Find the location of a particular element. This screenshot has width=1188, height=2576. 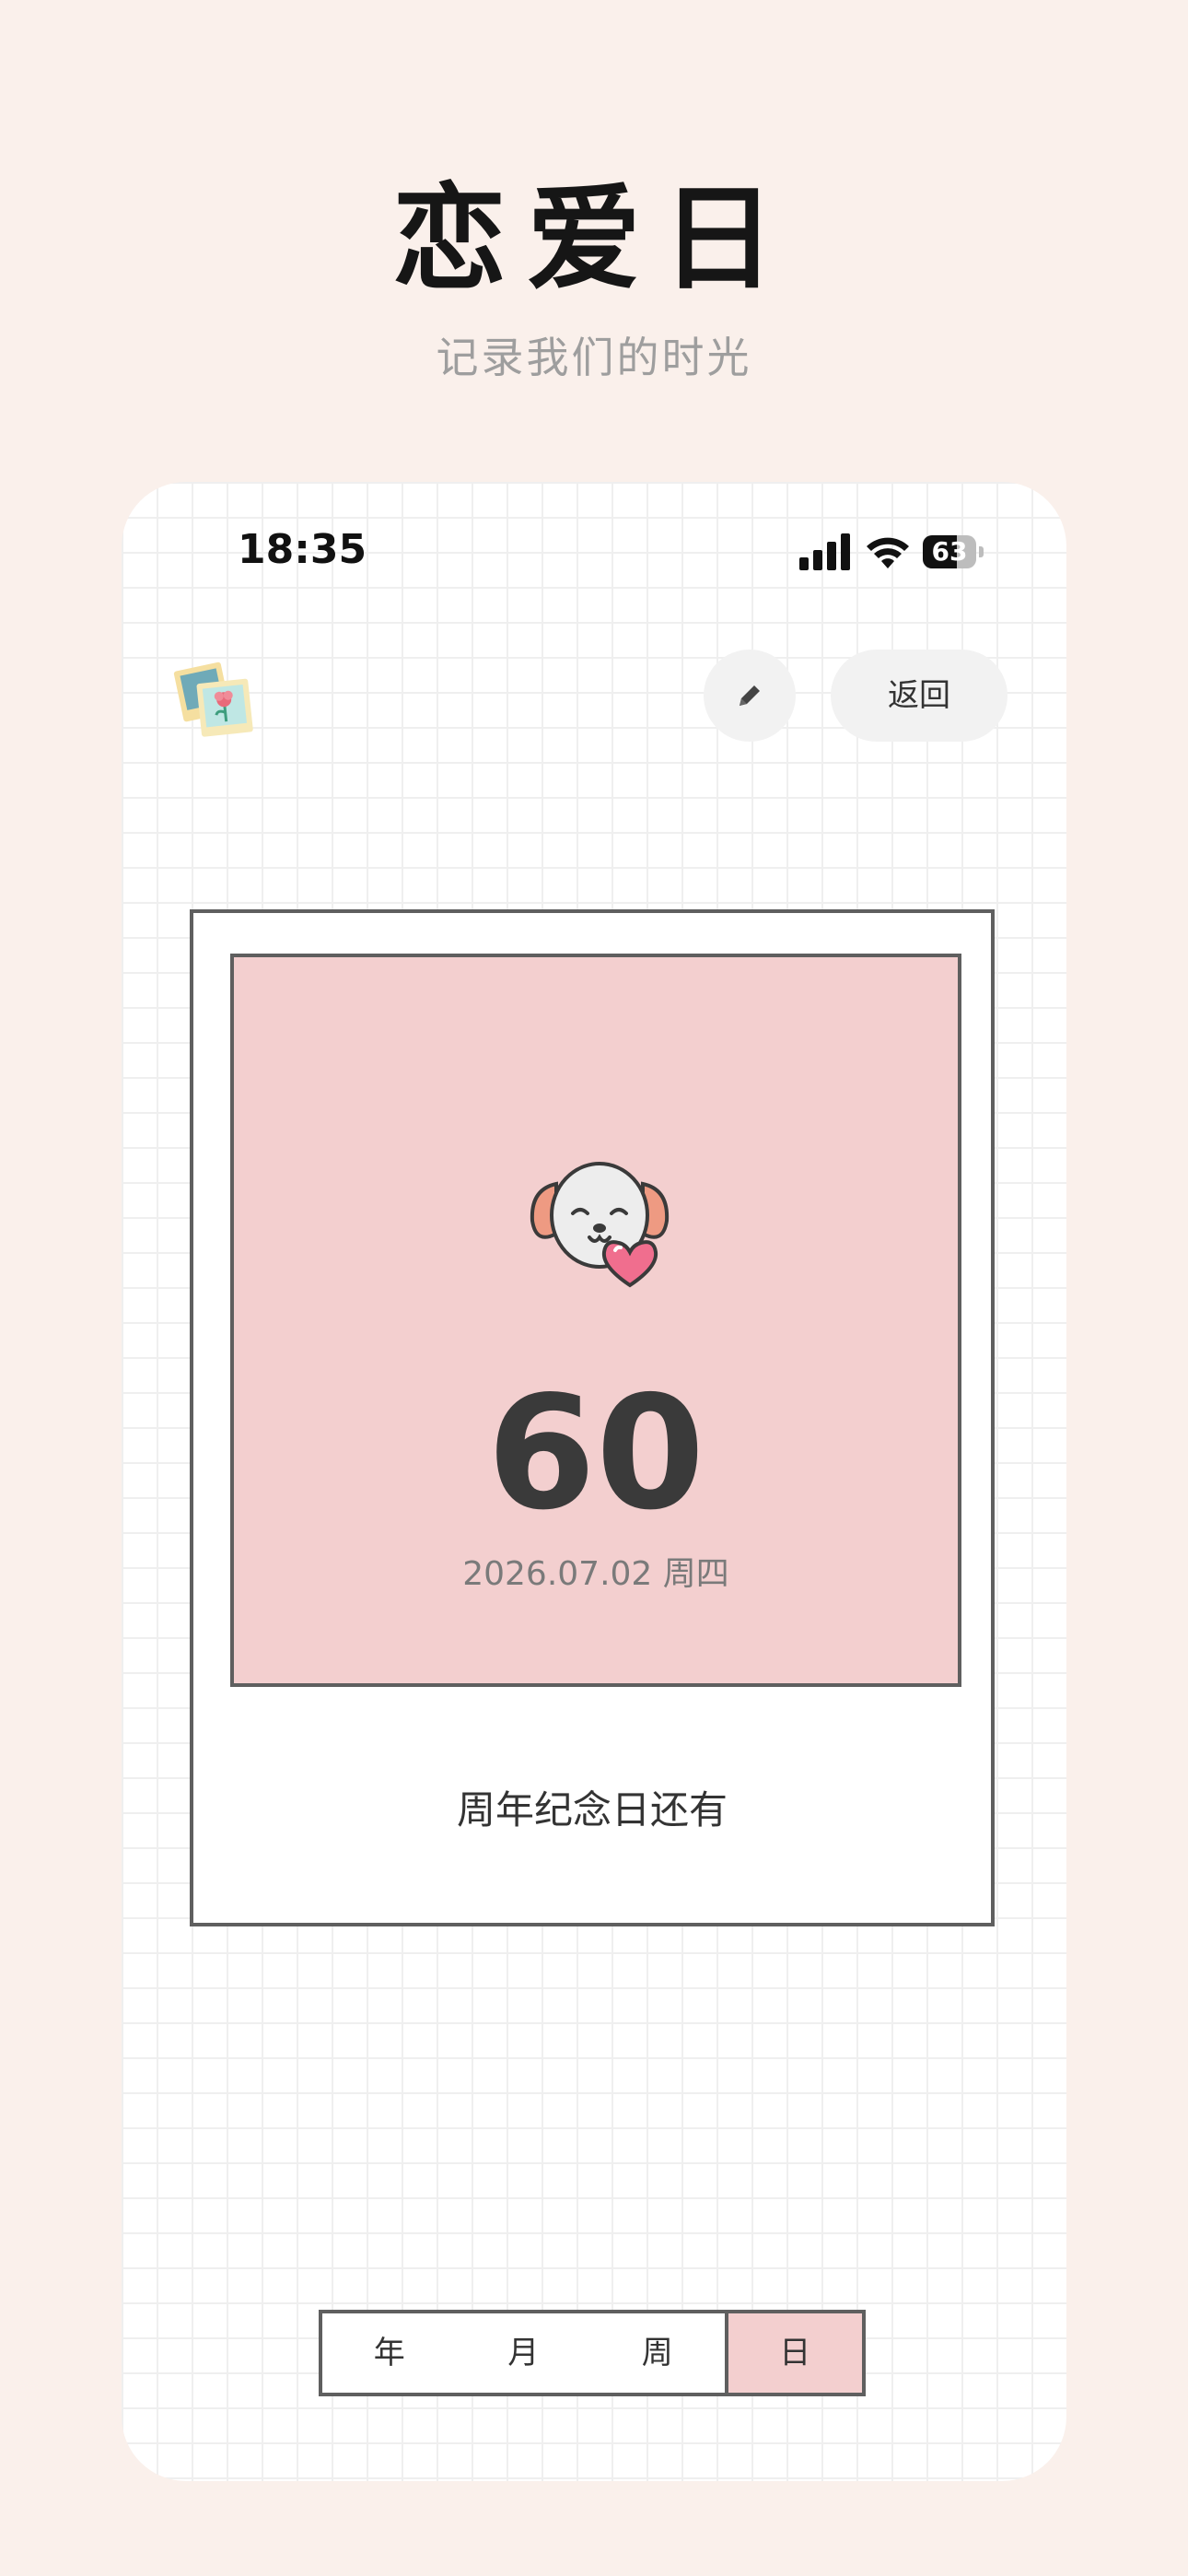

dog-with-heart-icon is located at coordinates (600, 1225).